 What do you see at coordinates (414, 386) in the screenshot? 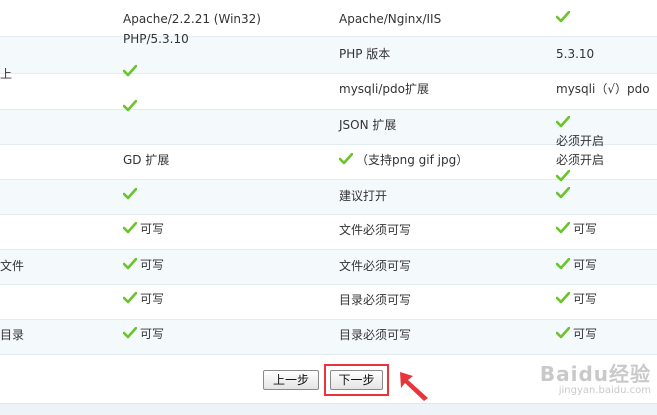
I see `arrow-icon` at bounding box center [414, 386].